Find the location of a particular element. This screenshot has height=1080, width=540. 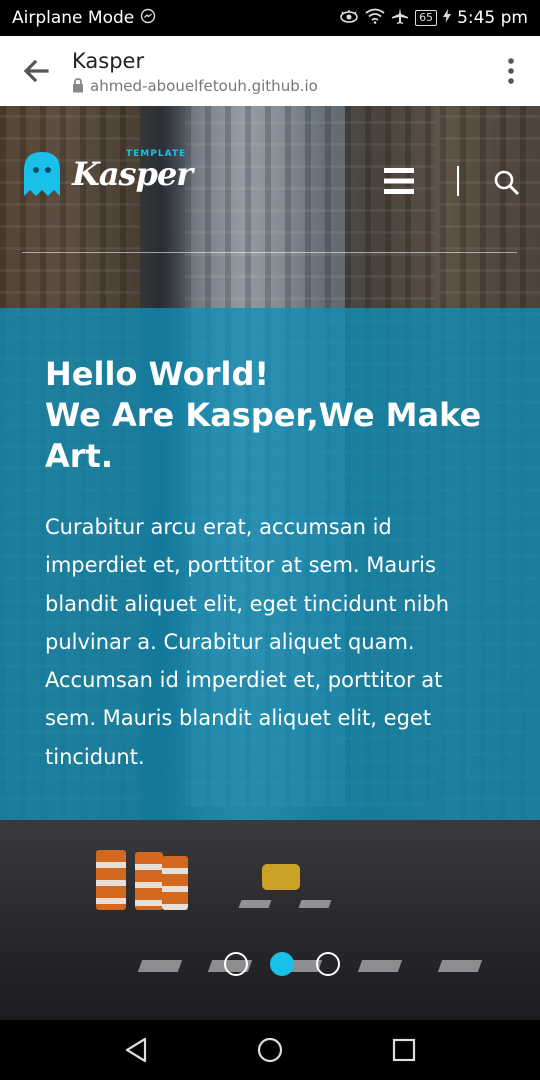

overflow-menu-button is located at coordinates (511, 71).